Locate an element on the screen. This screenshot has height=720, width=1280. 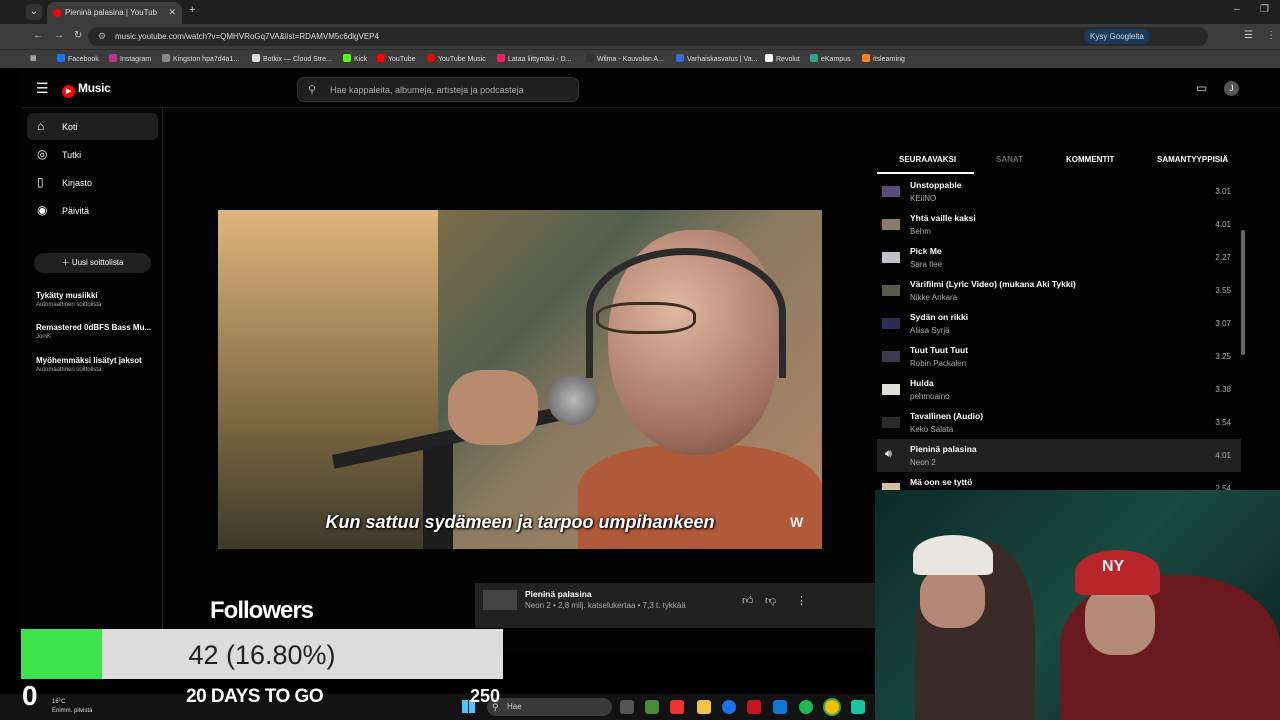
now-playing-title: Pieninä palasina is located at coordinates (558, 594).